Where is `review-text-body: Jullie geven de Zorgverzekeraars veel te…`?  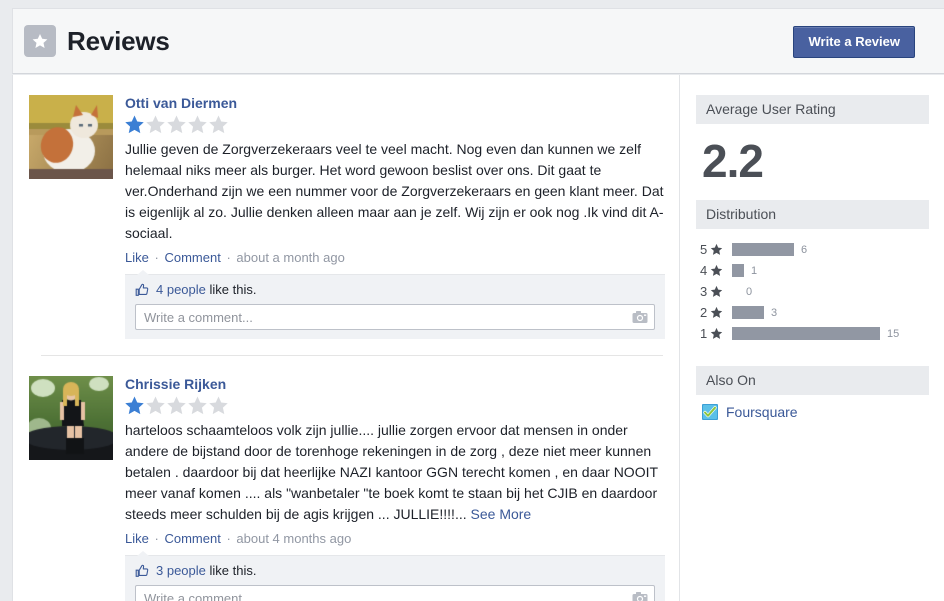
review-text-body: Jullie geven de Zorgverzekeraars veel te… is located at coordinates (394, 191).